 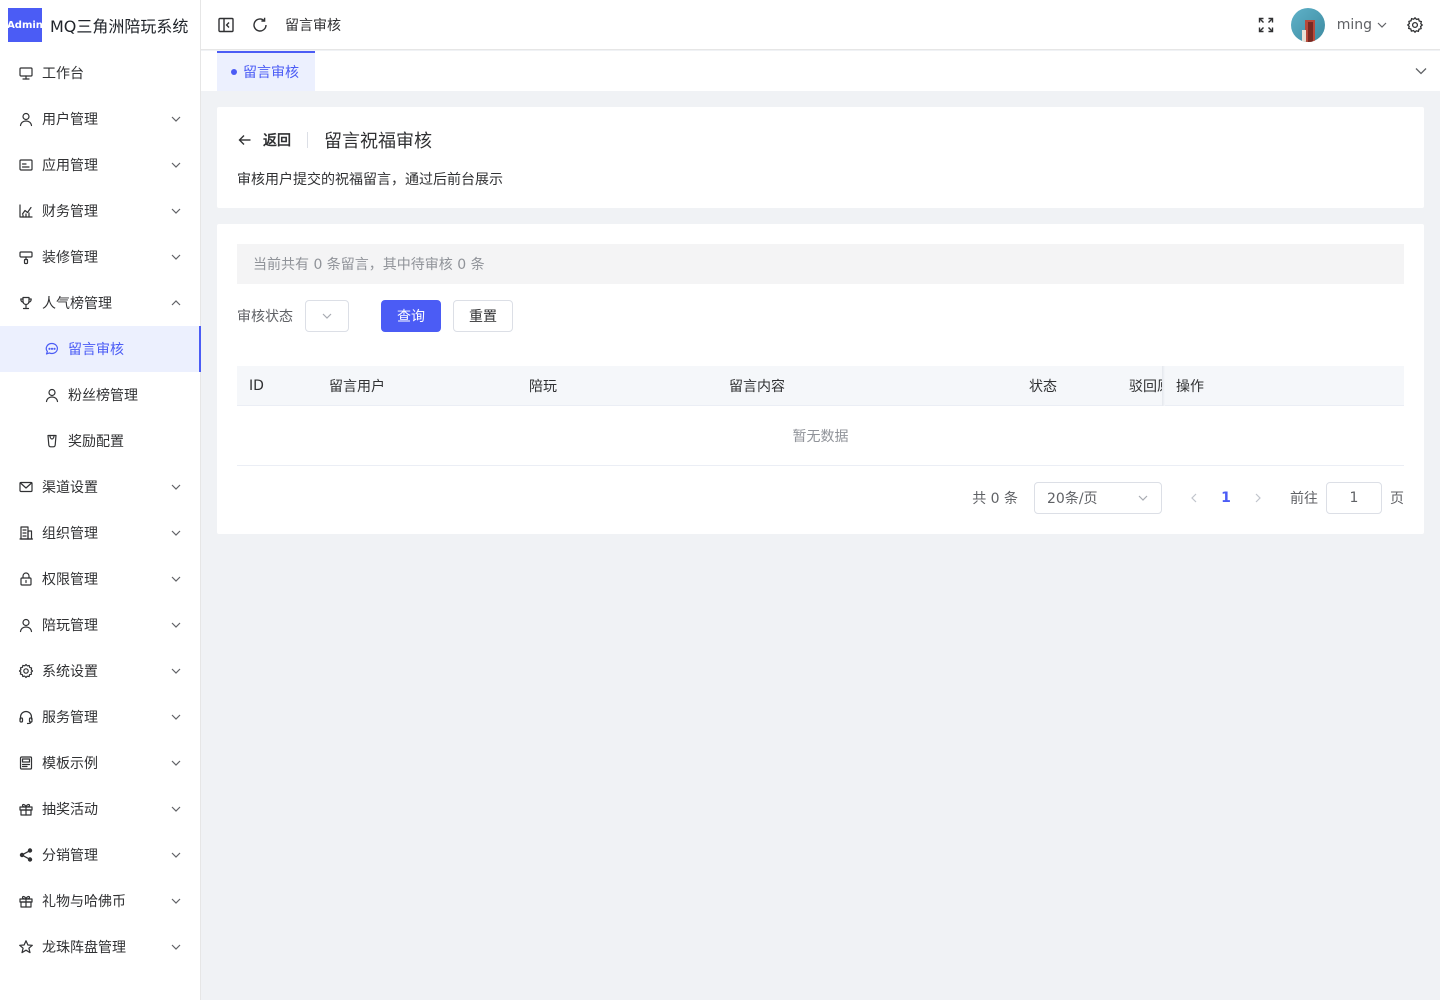 I want to click on pagination: 共 0 条 20条/页 1 前往 页, so click(x=1188, y=498).